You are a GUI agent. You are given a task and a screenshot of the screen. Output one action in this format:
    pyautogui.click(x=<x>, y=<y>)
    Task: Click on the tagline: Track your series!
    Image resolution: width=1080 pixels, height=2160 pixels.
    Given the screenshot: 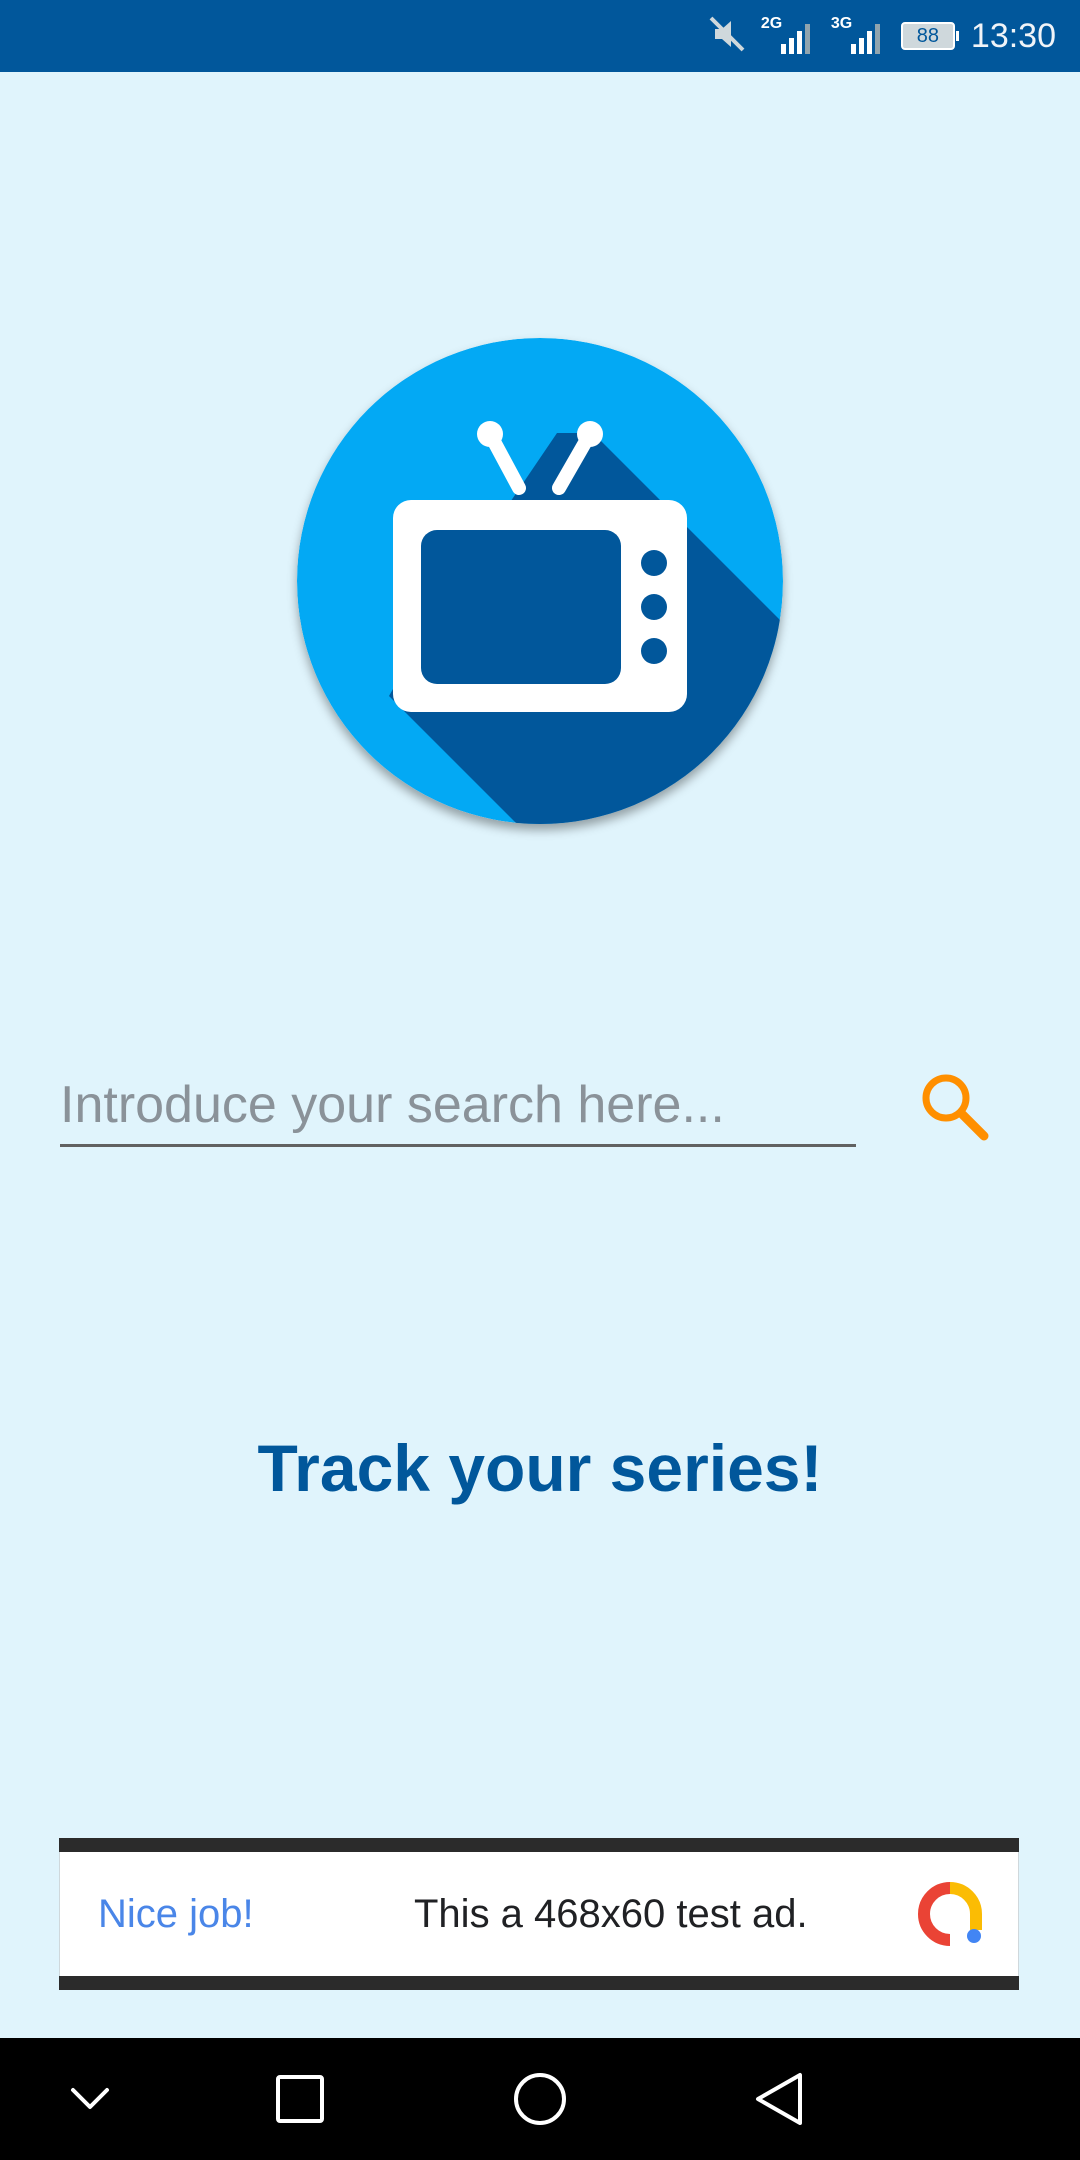 What is the action you would take?
    pyautogui.click(x=540, y=1468)
    